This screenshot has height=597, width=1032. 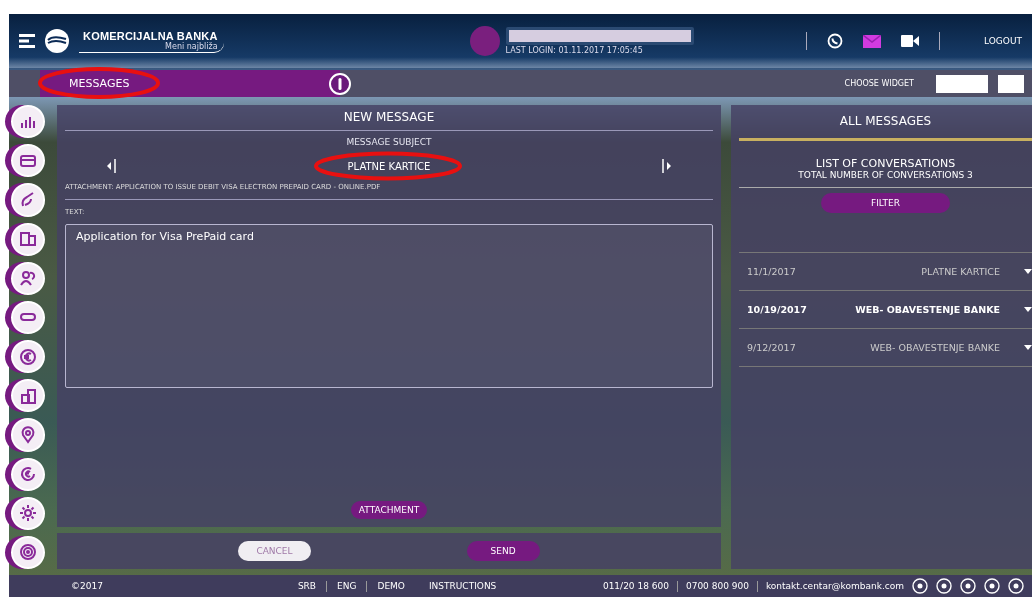 I want to click on bank-slogan: Meni najbliža, so click(x=191, y=46).